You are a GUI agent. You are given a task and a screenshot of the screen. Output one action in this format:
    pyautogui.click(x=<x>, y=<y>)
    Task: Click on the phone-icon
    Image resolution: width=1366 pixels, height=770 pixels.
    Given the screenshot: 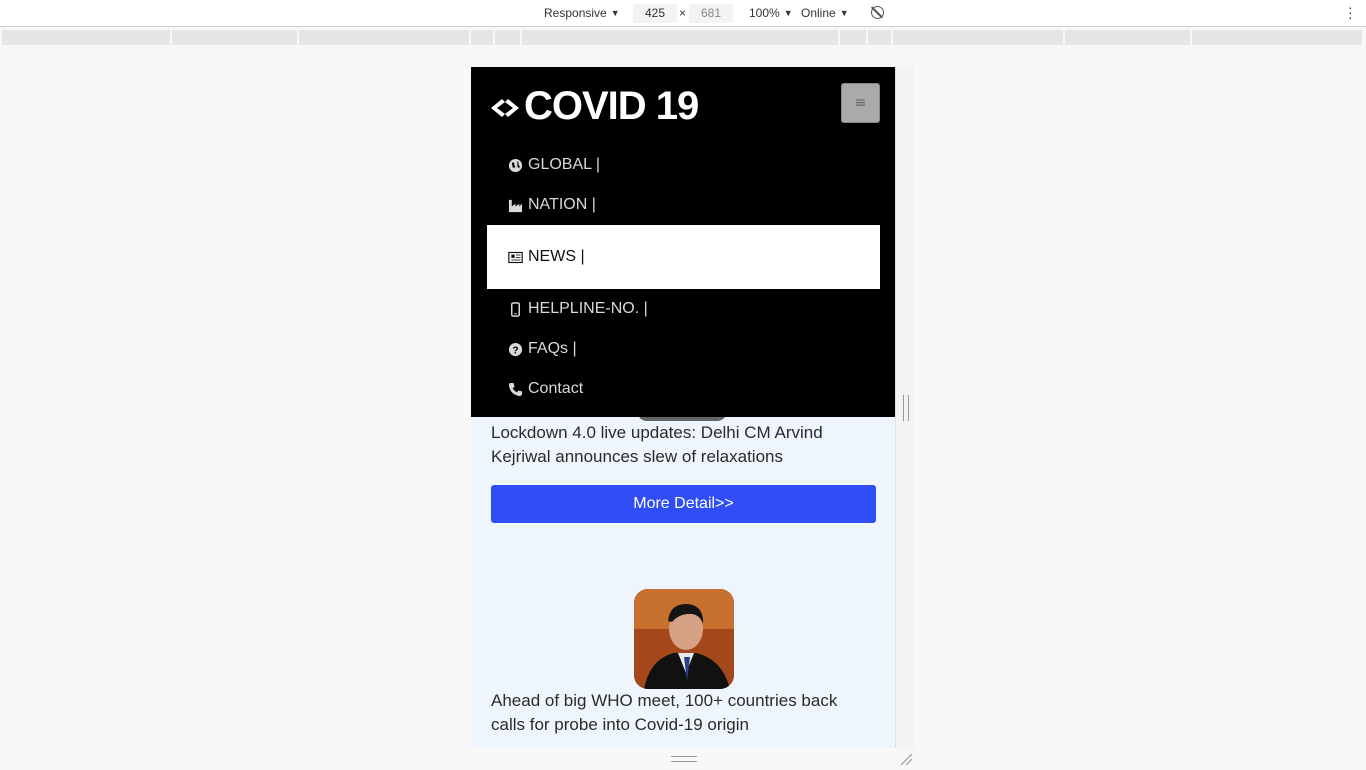 What is the action you would take?
    pyautogui.click(x=515, y=389)
    